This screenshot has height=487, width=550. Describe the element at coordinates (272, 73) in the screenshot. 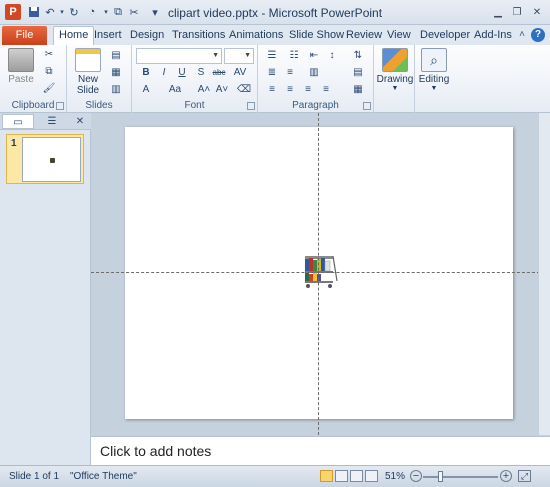

I see `align-left-icon: ≣` at that location.